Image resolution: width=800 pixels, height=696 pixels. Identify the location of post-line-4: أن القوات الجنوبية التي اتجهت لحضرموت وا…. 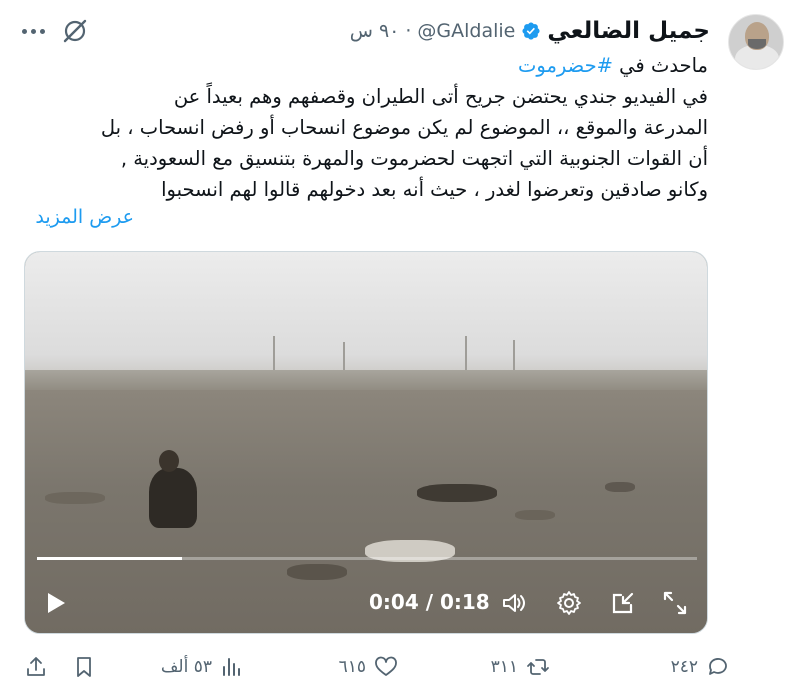
(414, 158).